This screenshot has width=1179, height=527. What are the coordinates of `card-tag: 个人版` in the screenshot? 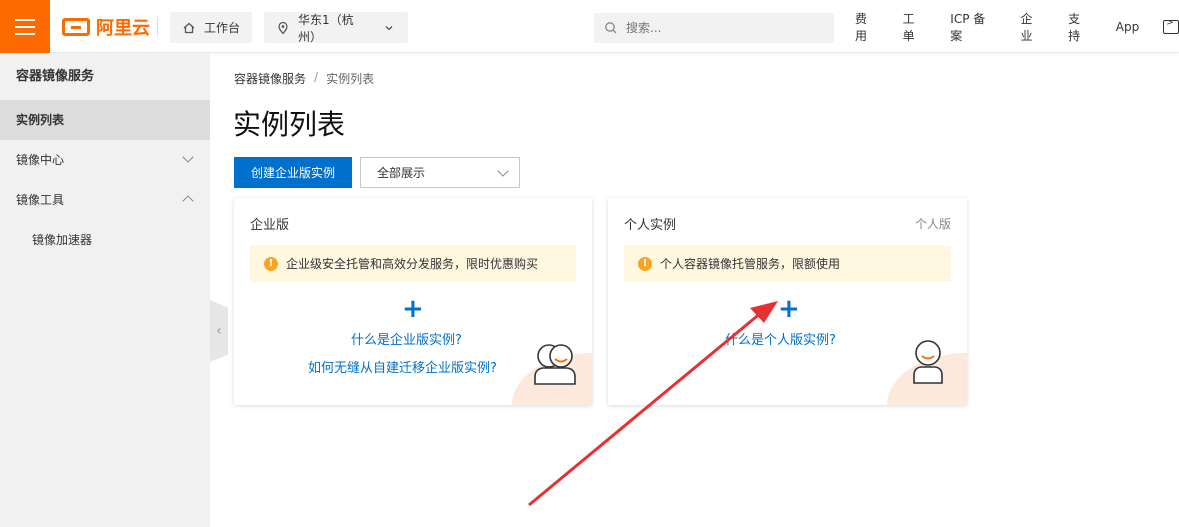 It's located at (932, 224).